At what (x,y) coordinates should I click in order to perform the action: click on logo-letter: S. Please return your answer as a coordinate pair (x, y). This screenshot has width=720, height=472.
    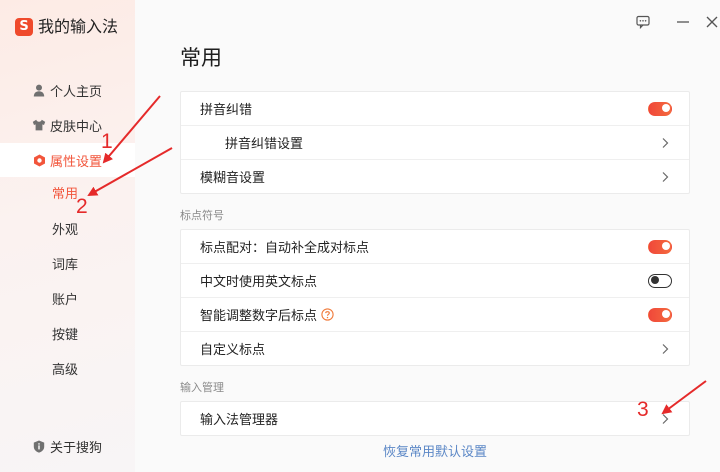
    Looking at the image, I should click on (24, 26).